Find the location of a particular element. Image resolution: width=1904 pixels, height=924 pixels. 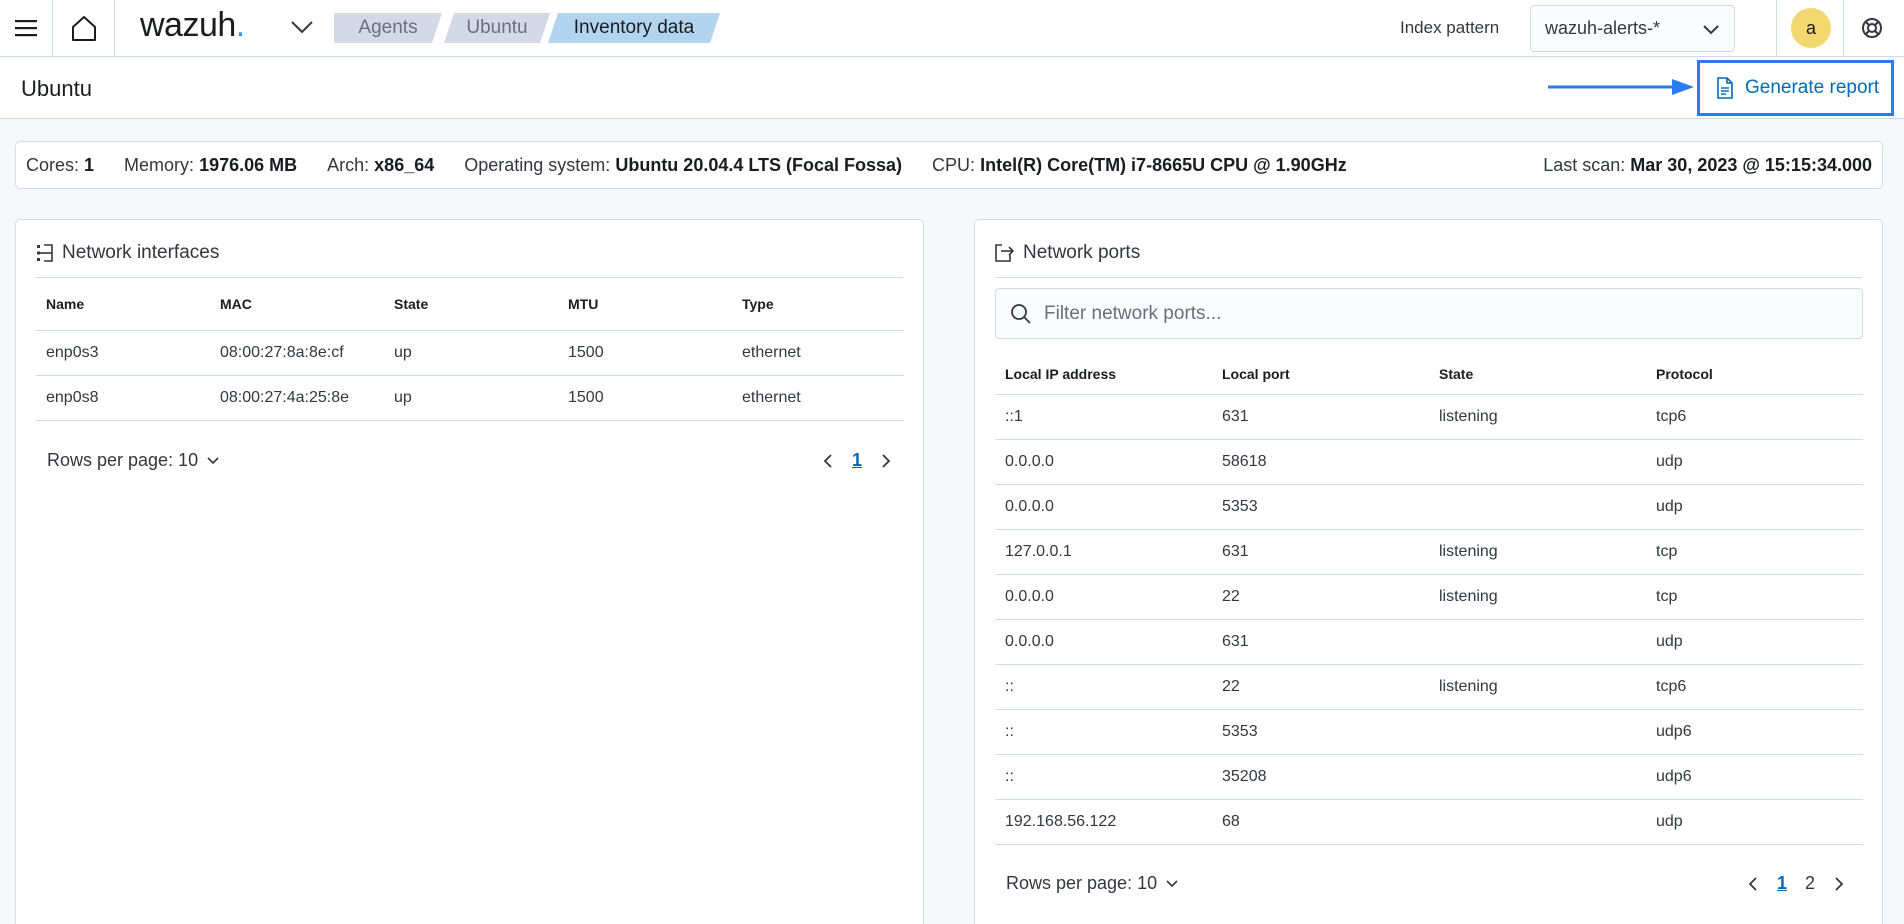

index-pattern-label: Index pattern is located at coordinates (1450, 27).